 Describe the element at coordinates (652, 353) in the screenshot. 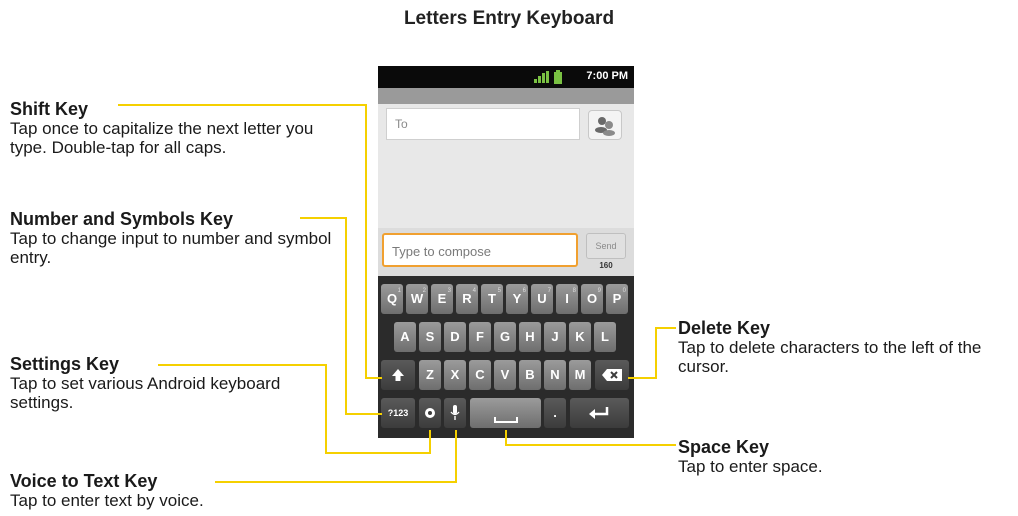

I see `leader-delete` at that location.